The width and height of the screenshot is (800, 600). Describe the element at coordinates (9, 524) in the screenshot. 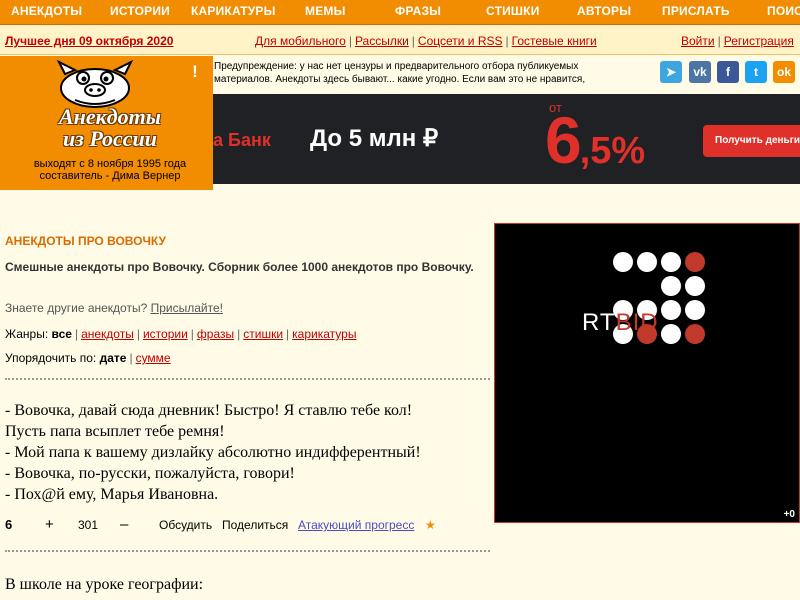

I see `joke-score: 6` at that location.